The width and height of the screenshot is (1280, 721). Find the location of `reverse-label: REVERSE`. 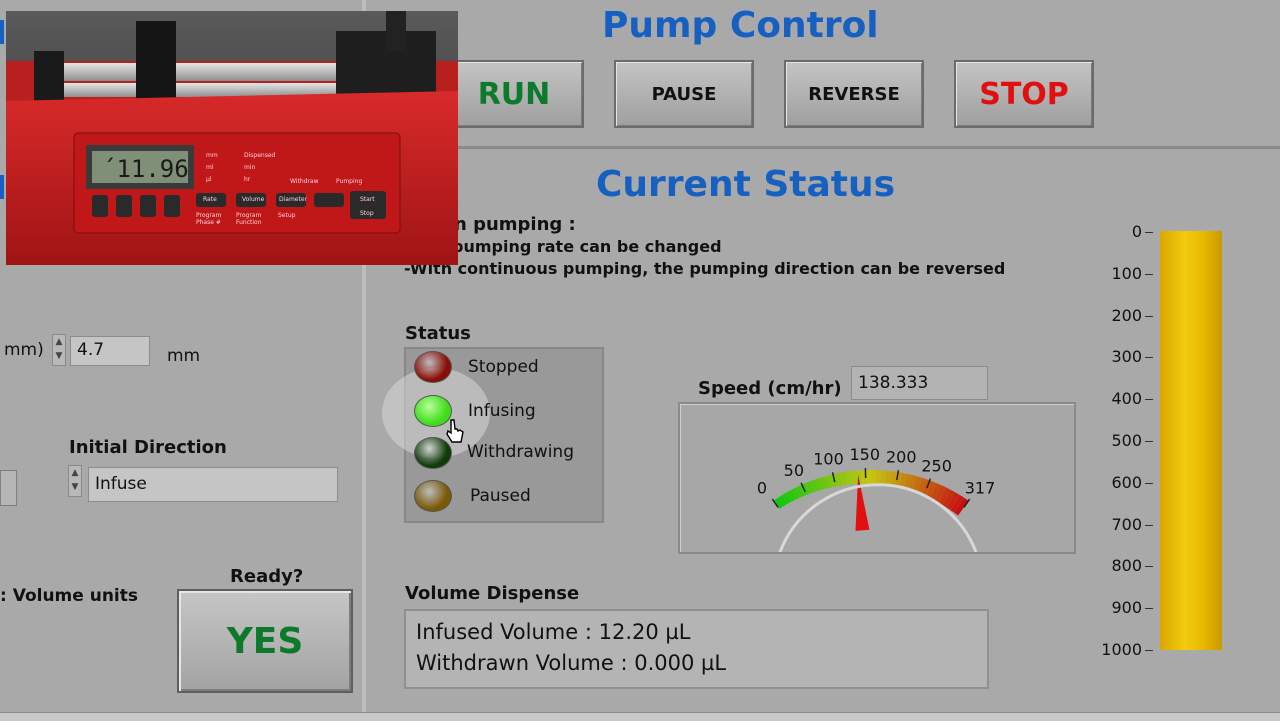

reverse-label: REVERSE is located at coordinates (854, 94).